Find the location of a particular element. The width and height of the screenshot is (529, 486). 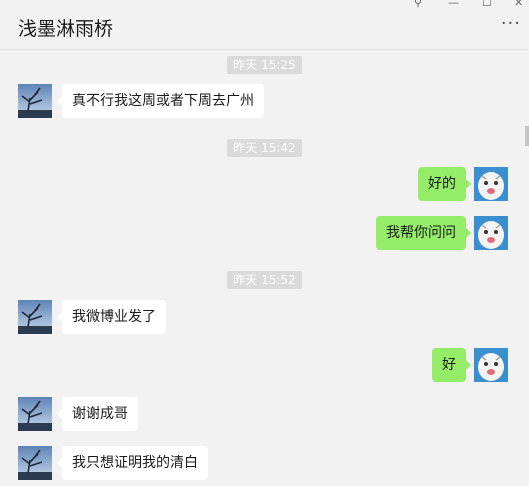

message-row: 好 is located at coordinates (264, 366).